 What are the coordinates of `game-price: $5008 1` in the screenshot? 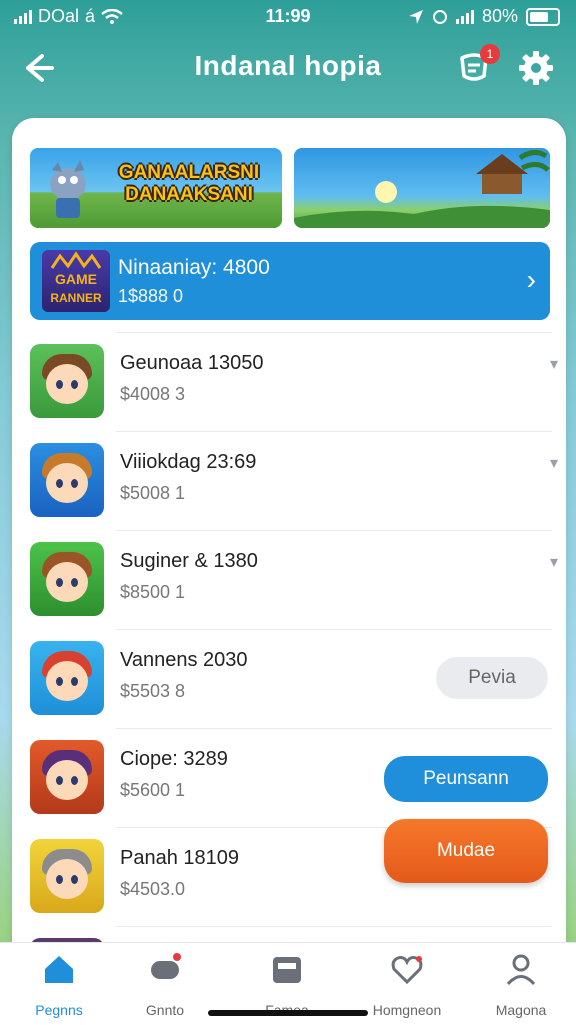 It's located at (153, 493).